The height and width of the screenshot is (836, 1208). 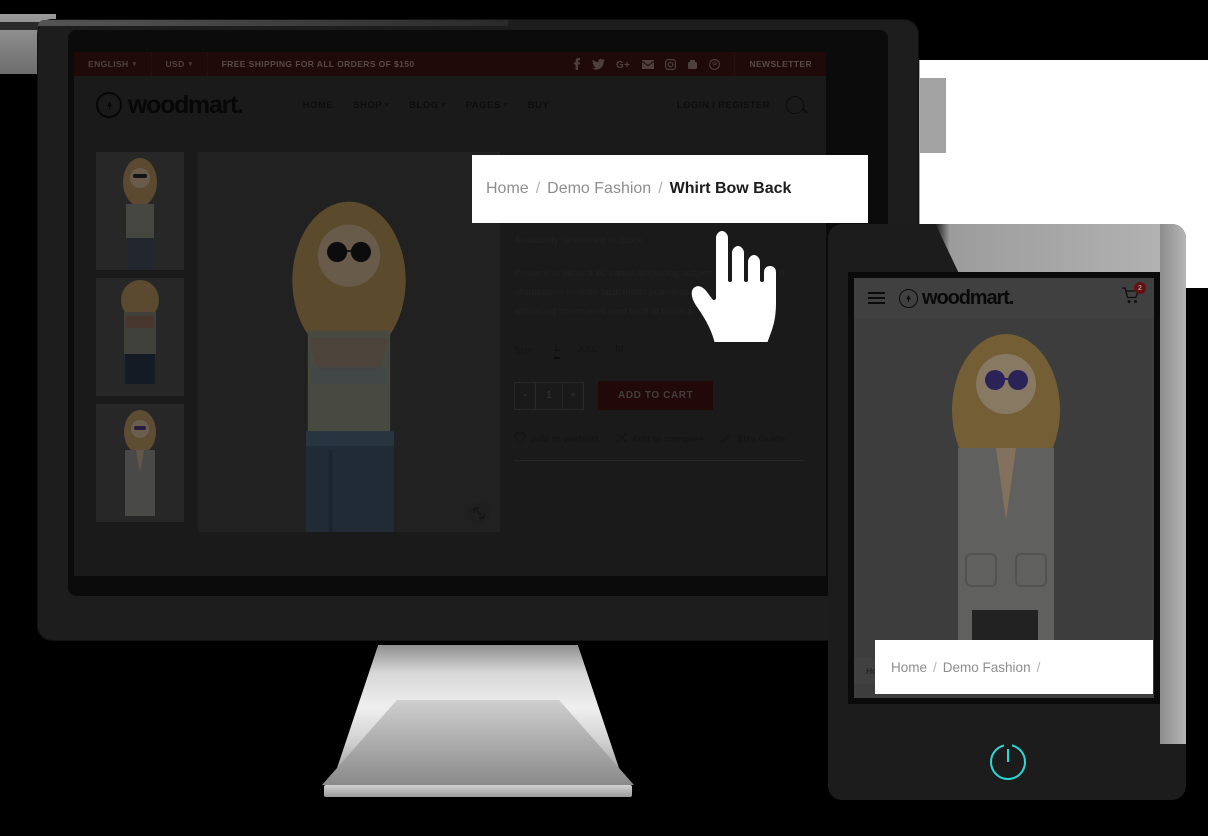 I want to click on compare-icon, so click(x=621, y=439).